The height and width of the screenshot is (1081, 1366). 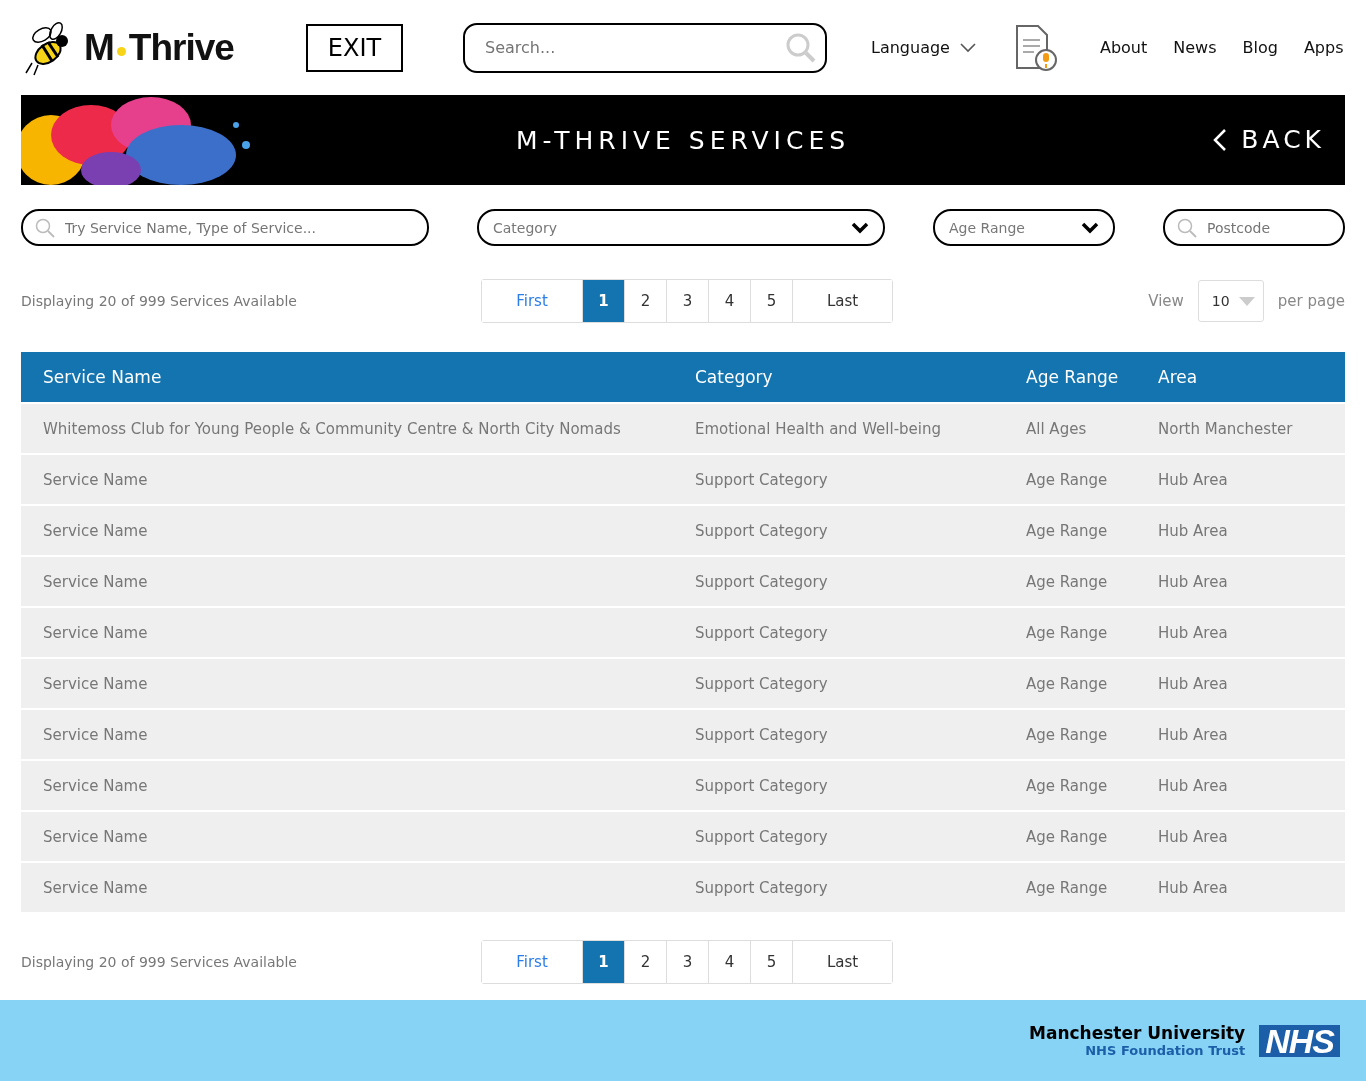 I want to click on column-header: Area, so click(x=1178, y=377).